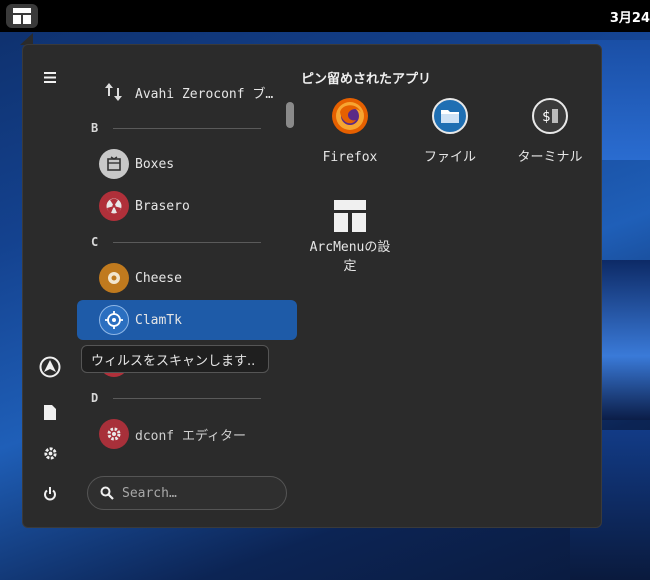 This screenshot has height=580, width=650. What do you see at coordinates (50, 453) in the screenshot?
I see `gear-icon` at bounding box center [50, 453].